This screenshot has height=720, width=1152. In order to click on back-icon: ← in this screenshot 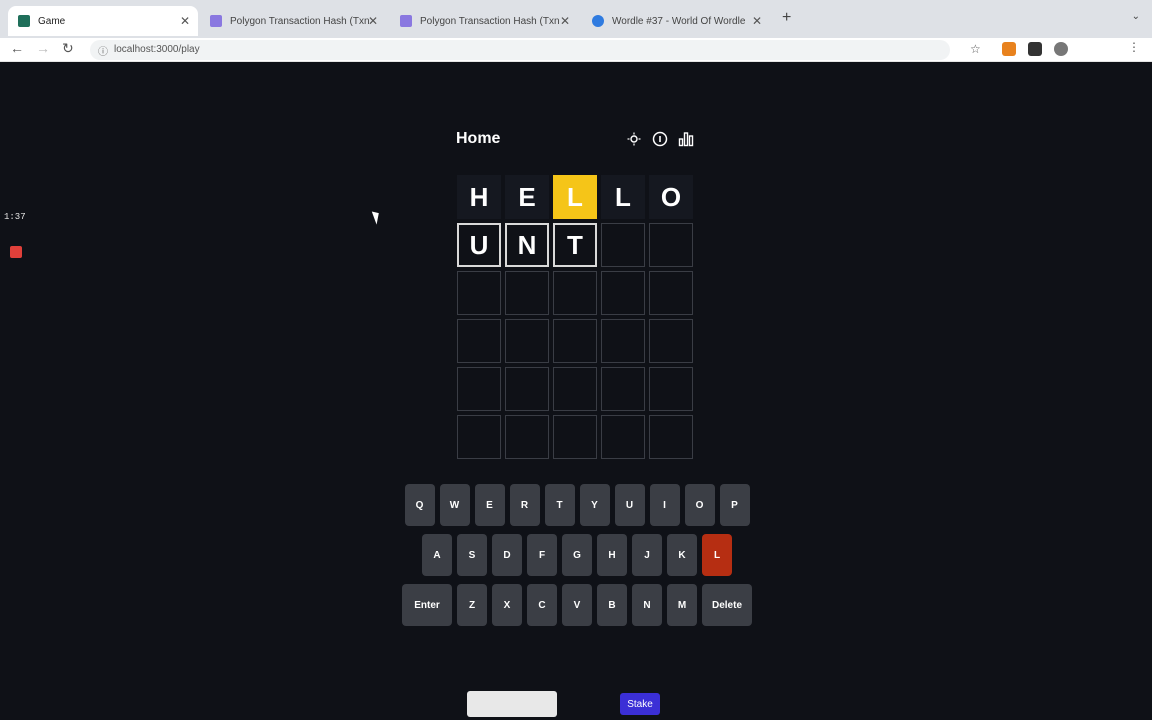, I will do `click(17, 48)`.